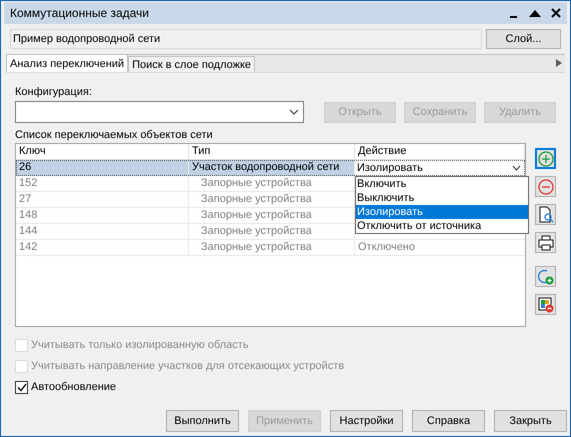 Image resolution: width=571 pixels, height=437 pixels. Describe the element at coordinates (440, 151) in the screenshot. I see `column-header: Действие` at that location.